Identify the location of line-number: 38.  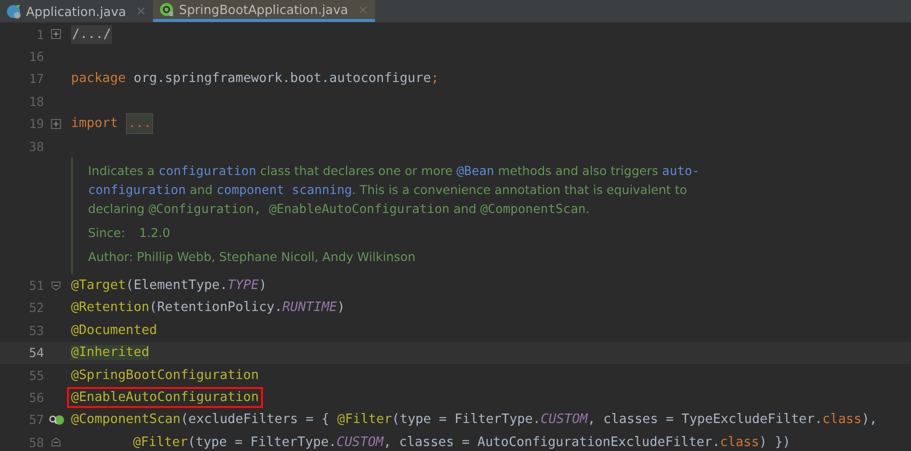
(36, 146).